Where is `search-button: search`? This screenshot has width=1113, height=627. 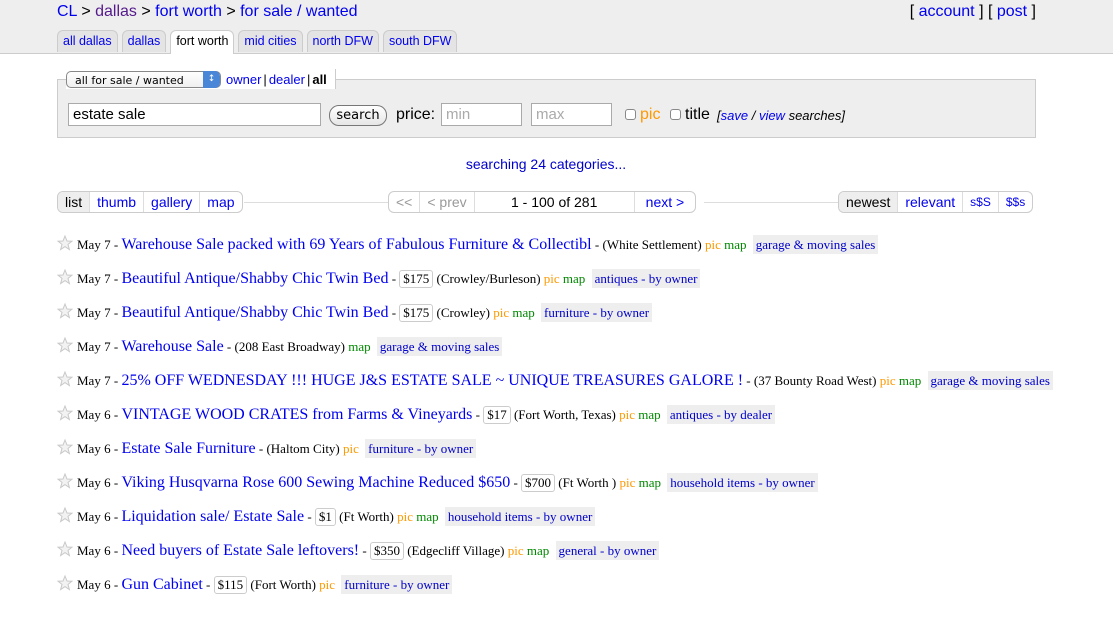
search-button: search is located at coordinates (358, 115).